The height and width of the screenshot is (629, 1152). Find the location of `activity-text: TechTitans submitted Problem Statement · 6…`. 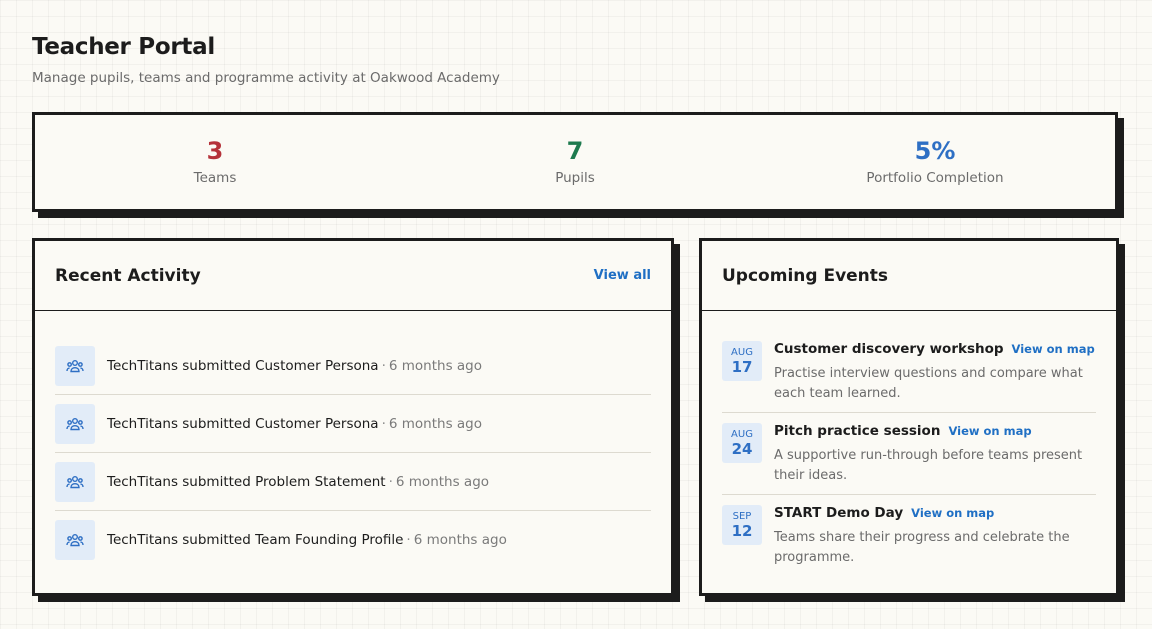

activity-text: TechTitans submitted Problem Statement · 6… is located at coordinates (298, 482).